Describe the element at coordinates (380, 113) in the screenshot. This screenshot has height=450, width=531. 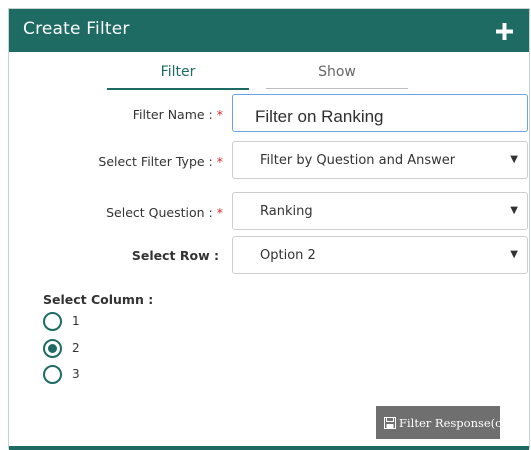
I see `filter-name-input` at that location.